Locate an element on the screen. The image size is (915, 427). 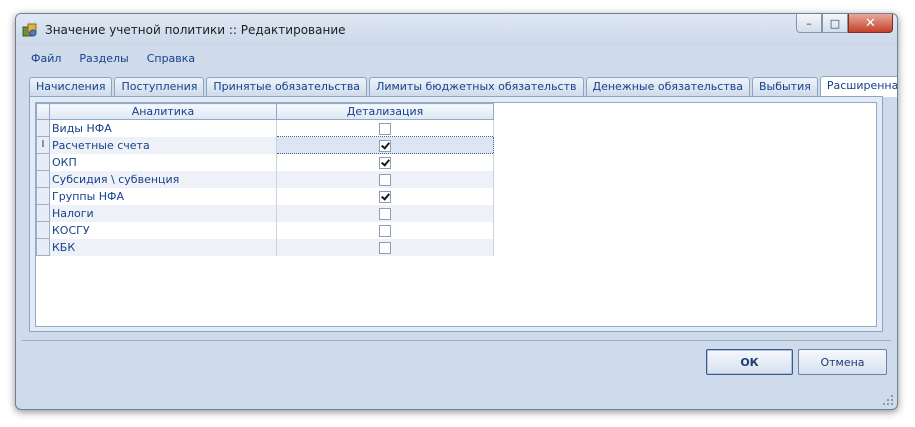
table-row: Налоги is located at coordinates (265, 213).